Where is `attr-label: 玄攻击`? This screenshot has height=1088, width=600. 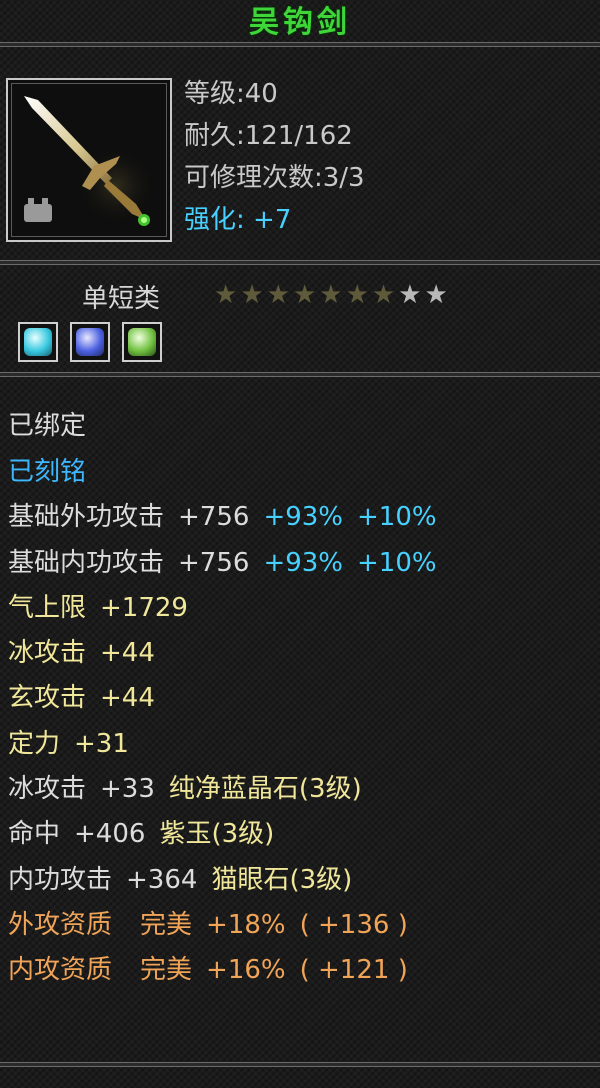 attr-label: 玄攻击 is located at coordinates (47, 698).